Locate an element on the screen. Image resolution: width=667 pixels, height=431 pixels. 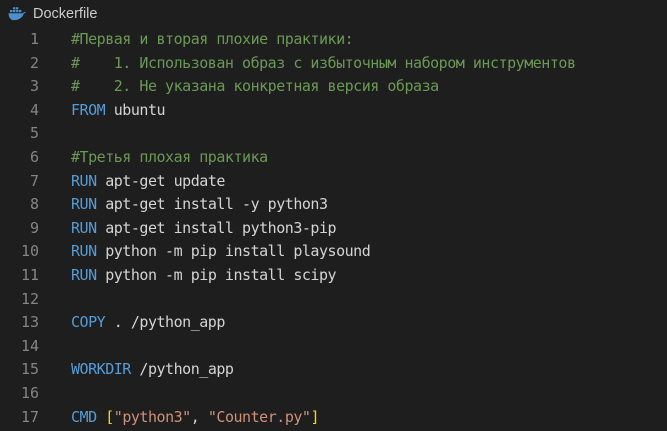
docker-icon is located at coordinates (17, 14).